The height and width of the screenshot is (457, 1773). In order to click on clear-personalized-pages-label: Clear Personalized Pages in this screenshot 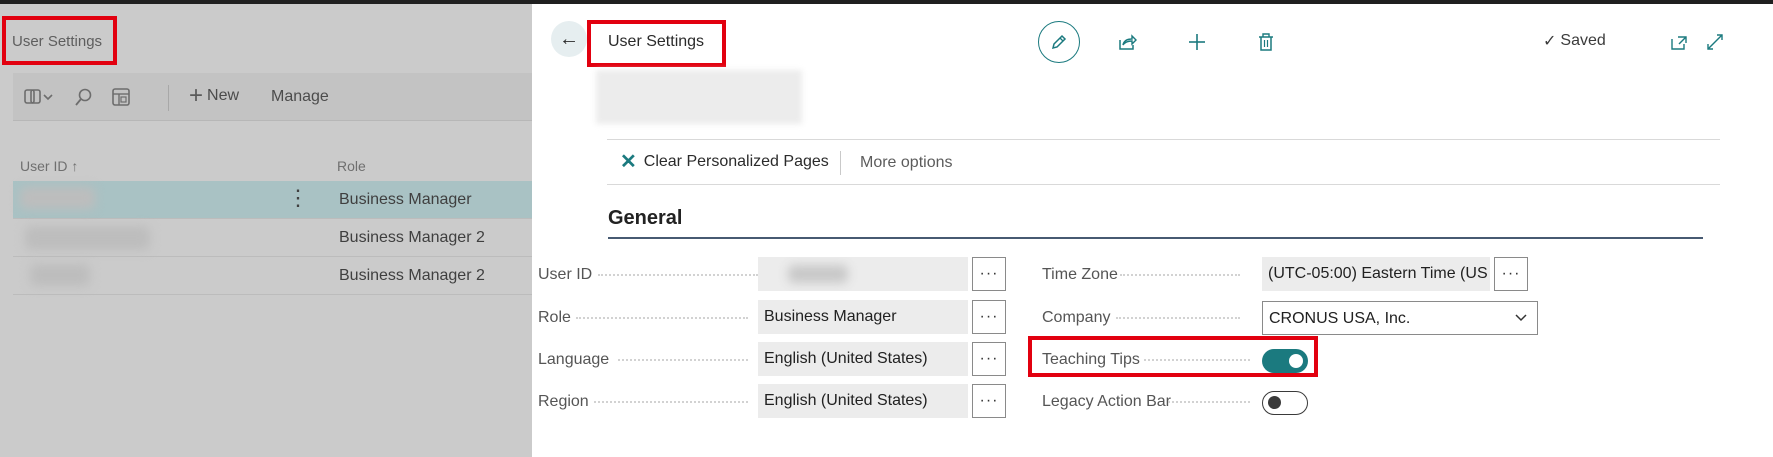, I will do `click(736, 161)`.